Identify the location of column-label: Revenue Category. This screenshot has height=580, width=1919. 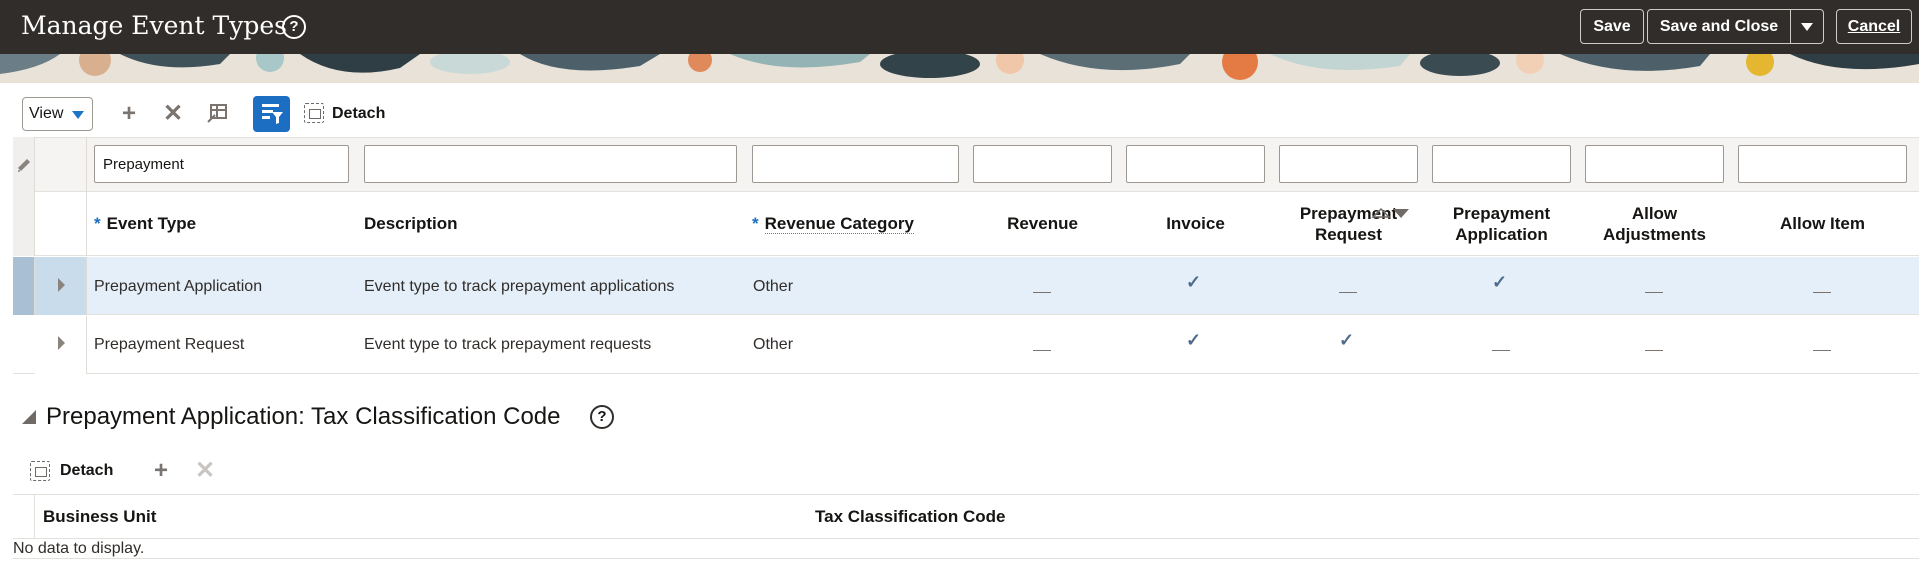
(839, 224).